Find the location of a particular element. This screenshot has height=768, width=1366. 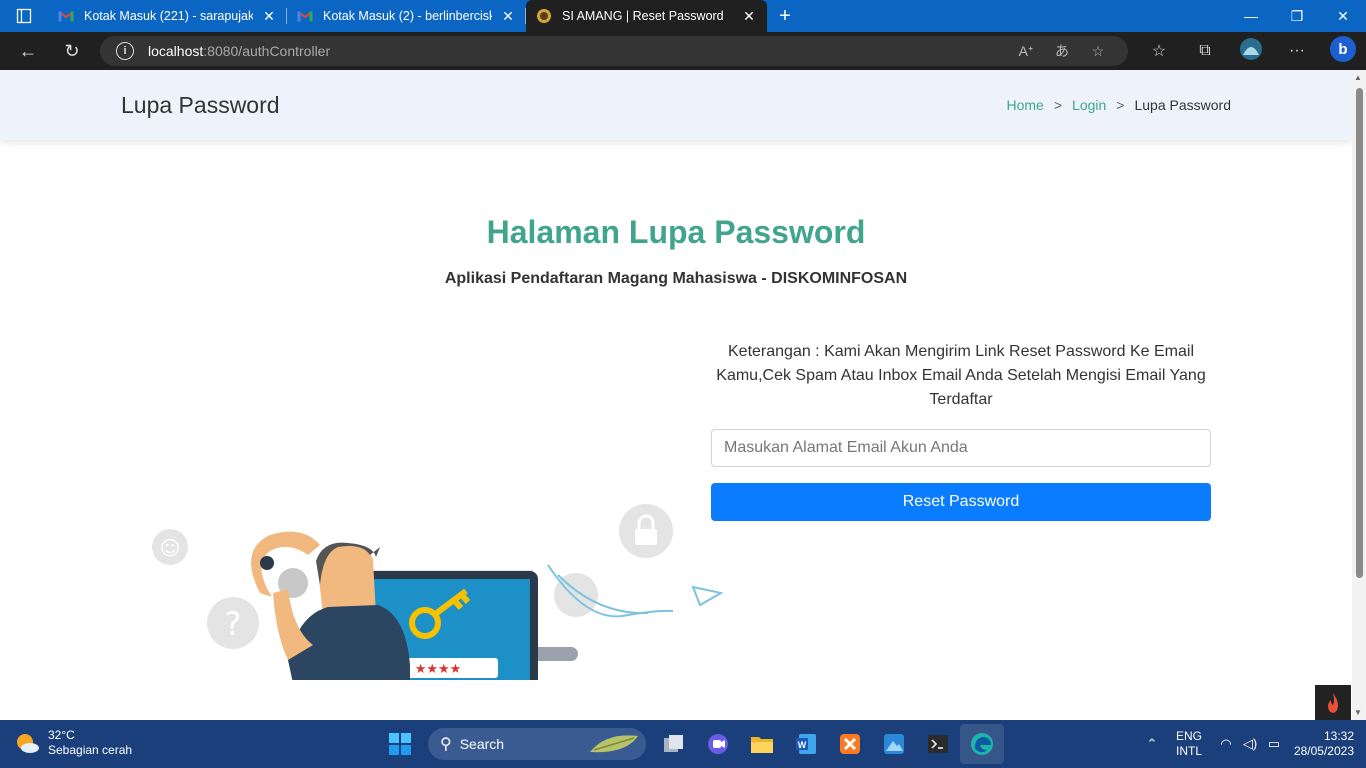

browser-tools: ☆ ⧉ ··· b is located at coordinates (1251, 51).